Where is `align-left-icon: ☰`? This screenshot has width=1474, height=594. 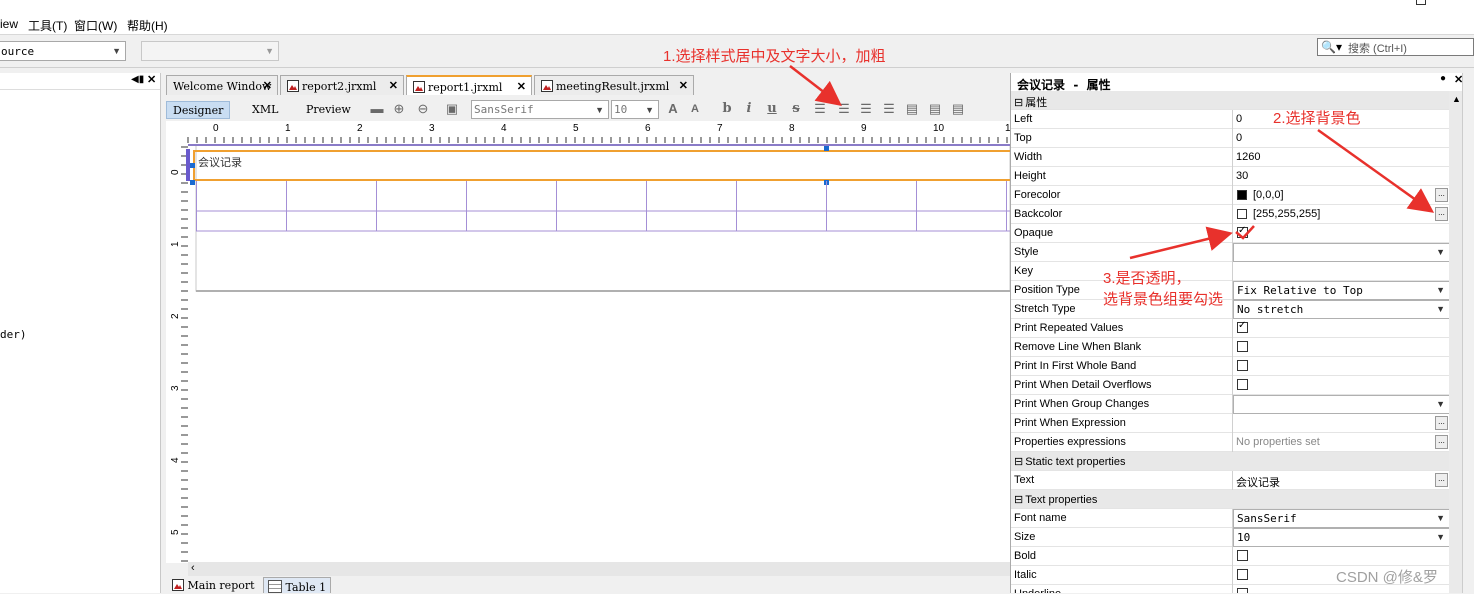
align-left-icon: ☰ is located at coordinates (820, 109).